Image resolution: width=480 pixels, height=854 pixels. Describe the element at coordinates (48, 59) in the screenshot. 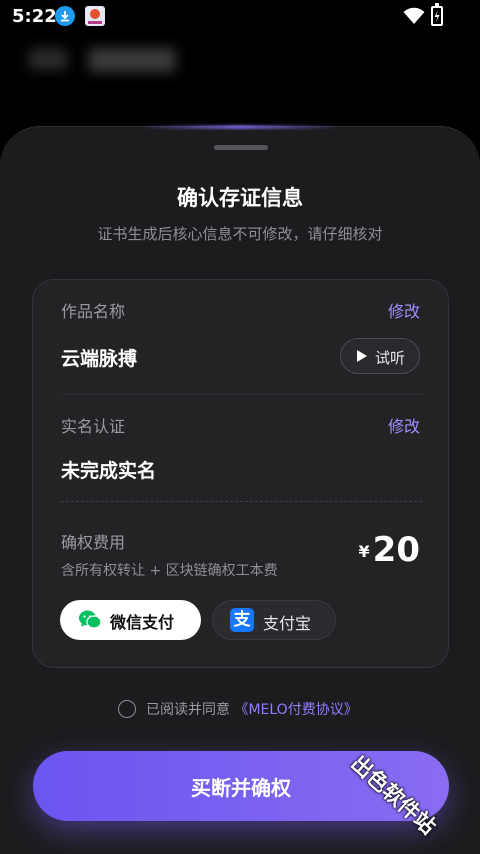

I see `blurred-header-icon` at that location.